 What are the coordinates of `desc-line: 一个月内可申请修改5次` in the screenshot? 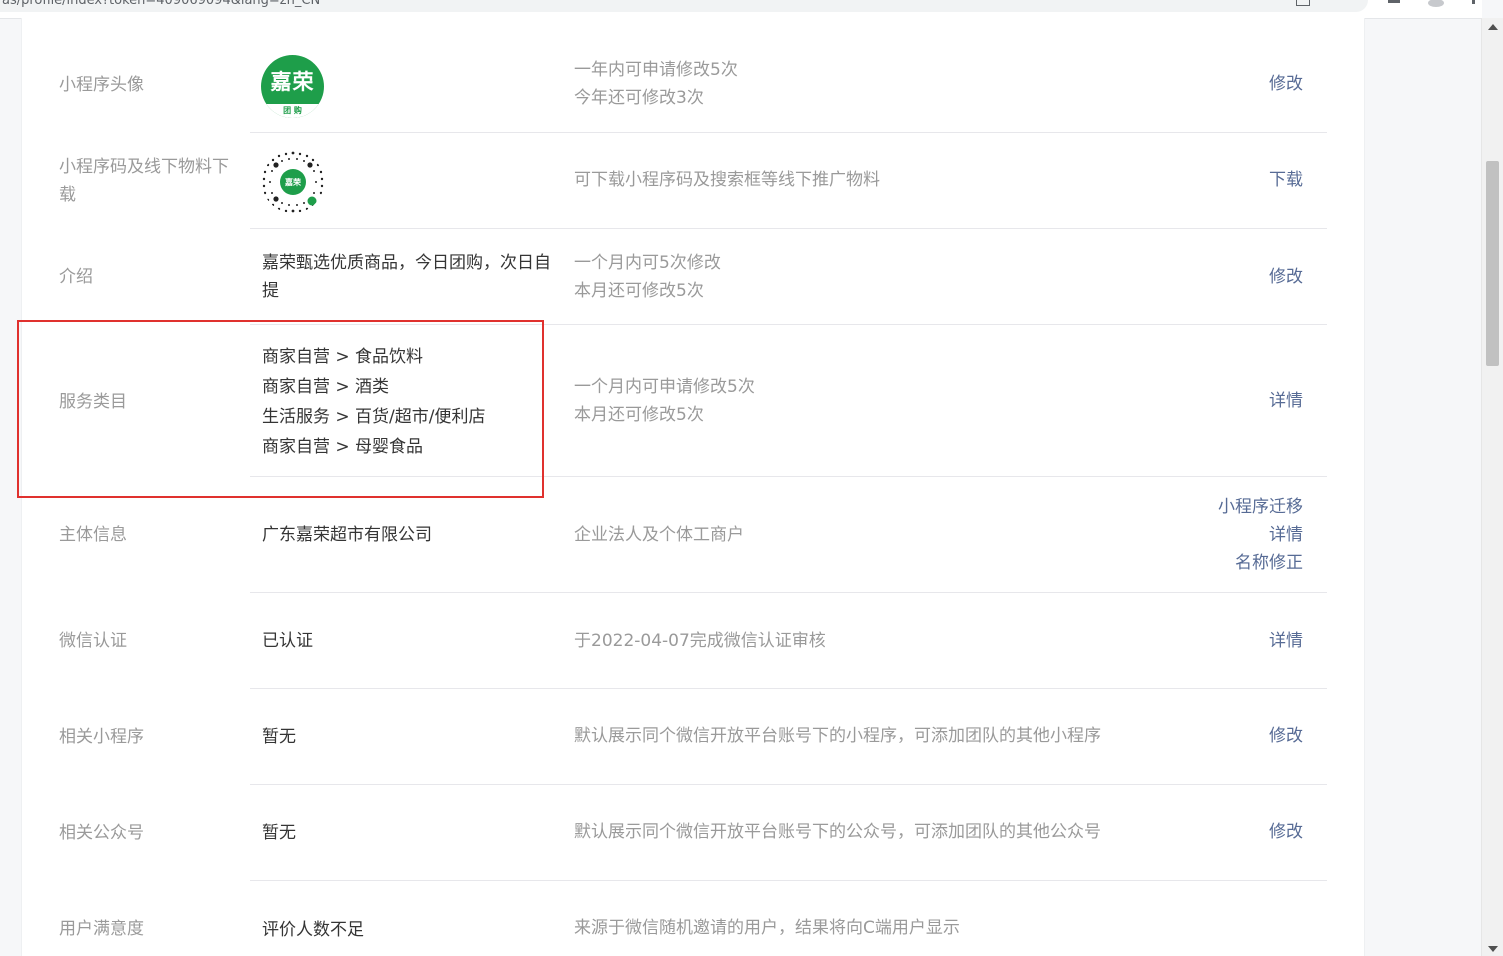 It's located at (664, 387).